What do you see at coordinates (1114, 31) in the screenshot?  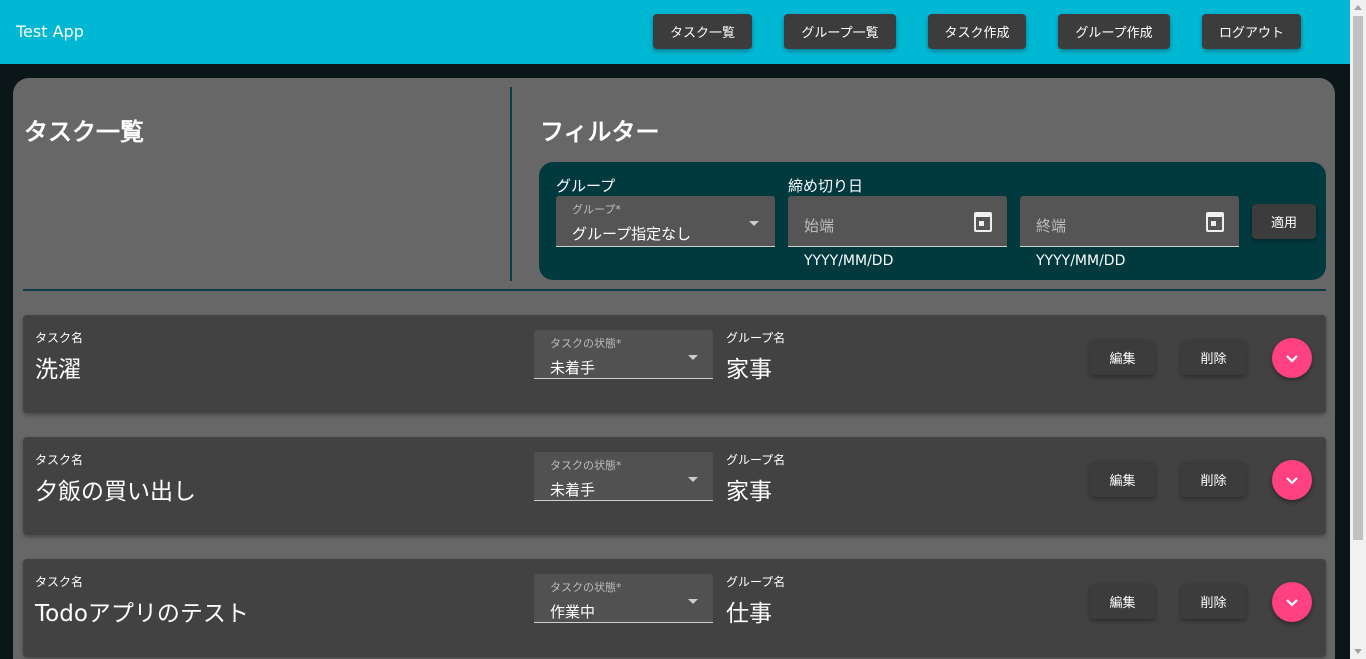 I see `nav-create-group-button: グループ作成` at bounding box center [1114, 31].